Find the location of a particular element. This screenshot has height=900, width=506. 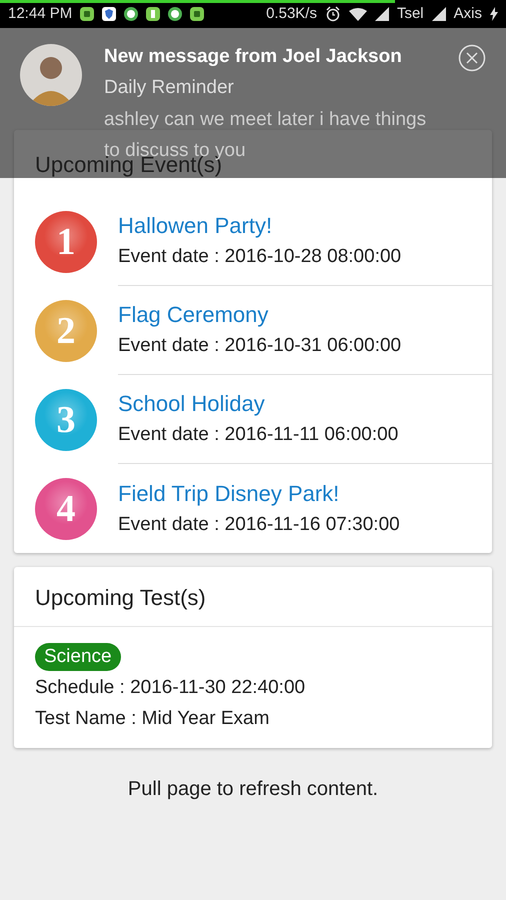

event-date: Event date : 2016-10-28 08:00:00 is located at coordinates (260, 257).